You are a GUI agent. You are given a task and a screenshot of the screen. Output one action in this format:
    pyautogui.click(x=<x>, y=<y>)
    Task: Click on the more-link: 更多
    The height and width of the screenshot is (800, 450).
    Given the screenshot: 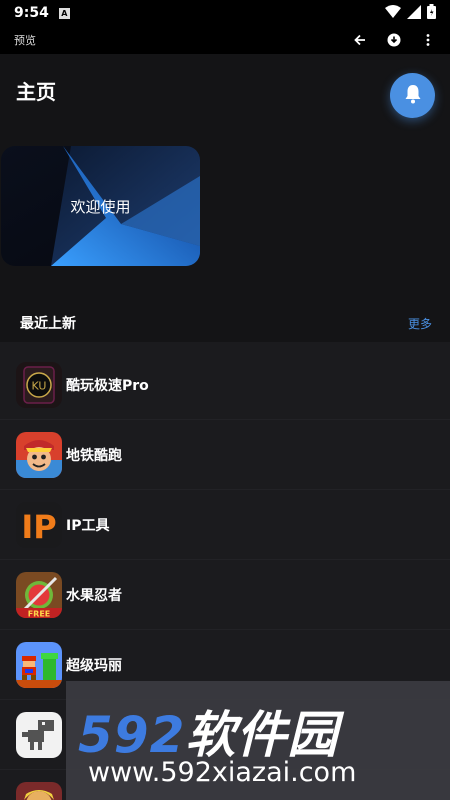 What is the action you would take?
    pyautogui.click(x=420, y=323)
    